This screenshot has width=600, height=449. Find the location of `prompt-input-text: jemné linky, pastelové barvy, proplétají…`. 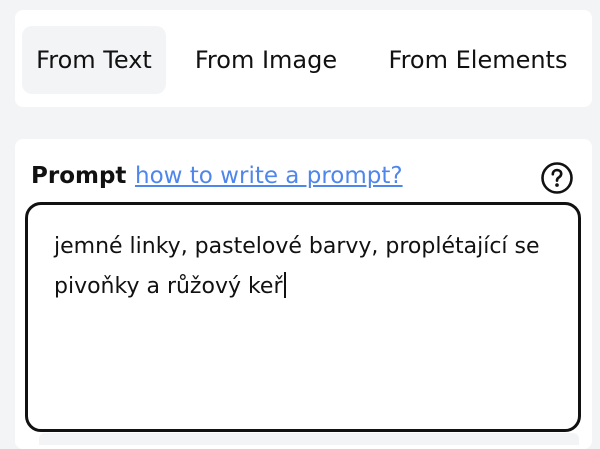

prompt-input-text: jemné linky, pastelové barvy, proplétají… is located at coordinates (297, 266).